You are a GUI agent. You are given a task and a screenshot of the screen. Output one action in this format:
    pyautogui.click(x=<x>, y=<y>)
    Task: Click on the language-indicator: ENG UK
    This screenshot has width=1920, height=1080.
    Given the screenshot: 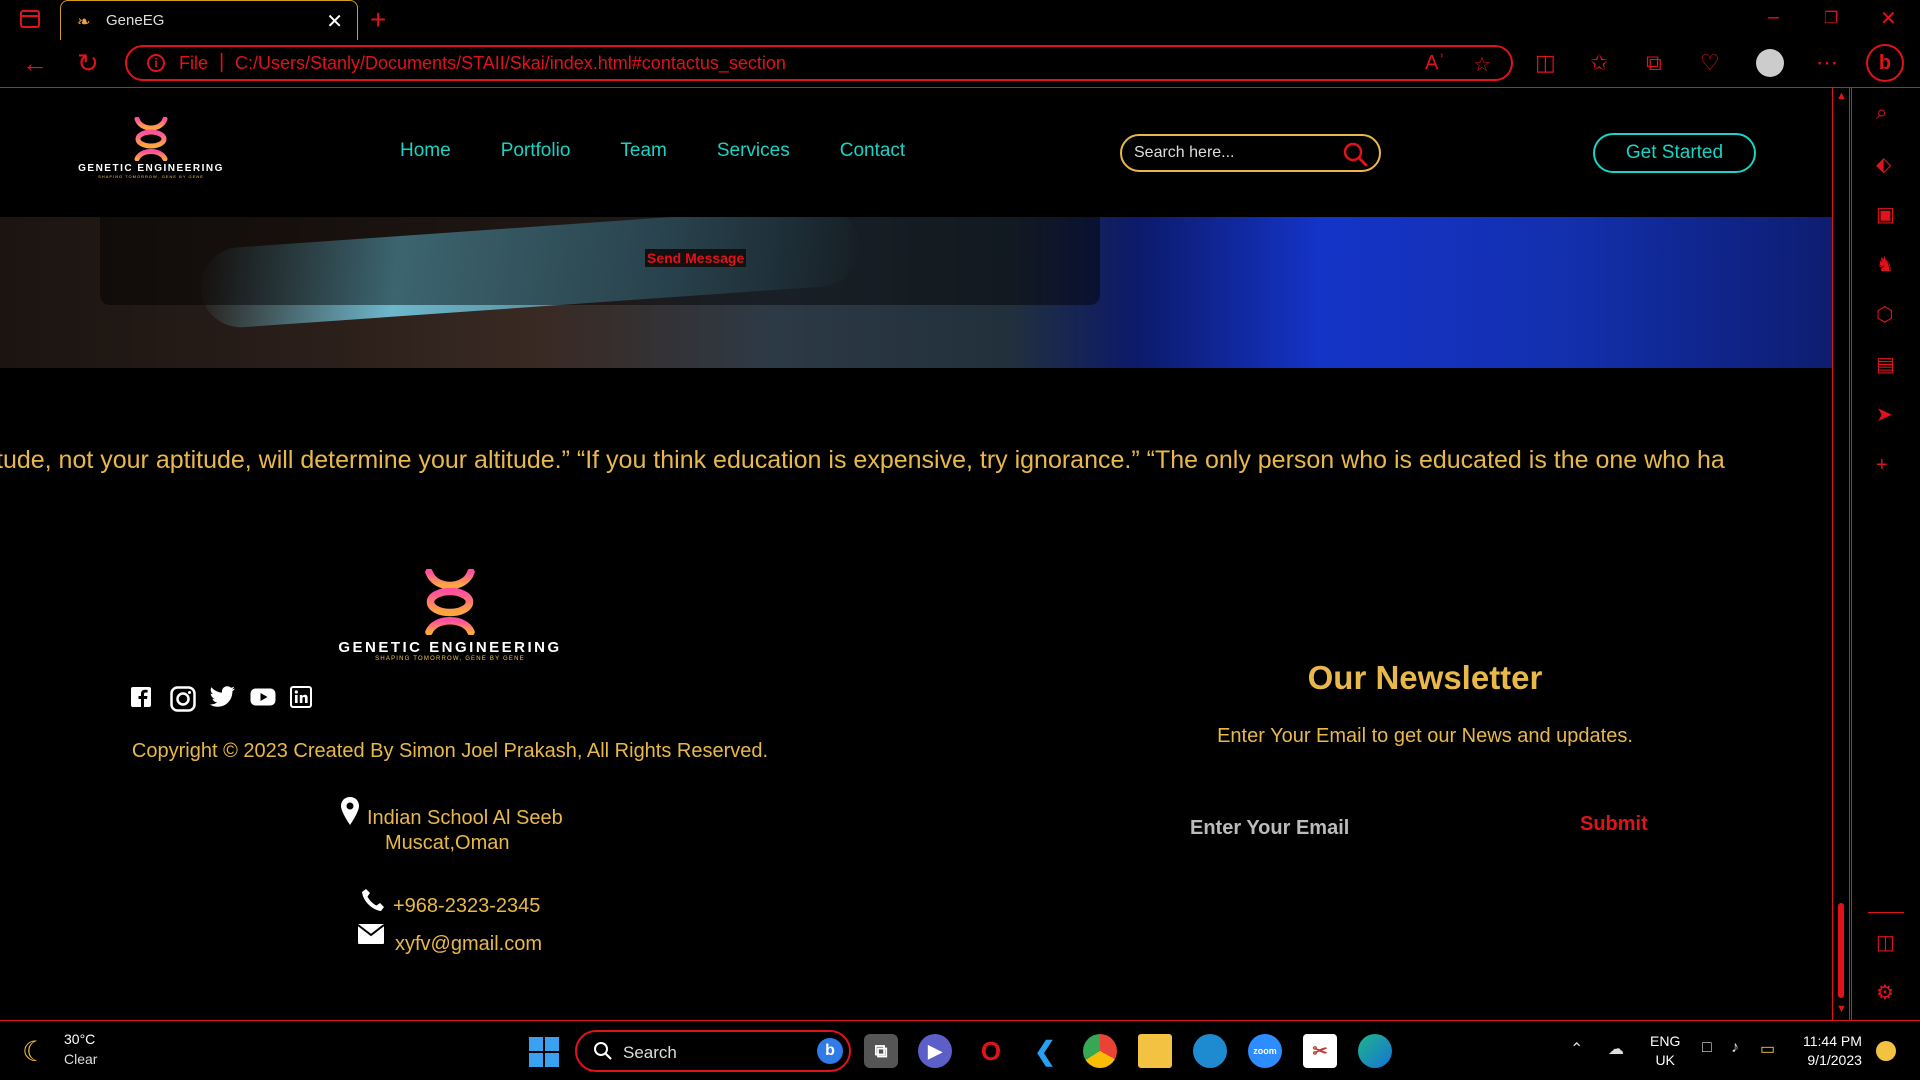 What is the action you would take?
    pyautogui.click(x=1665, y=1051)
    